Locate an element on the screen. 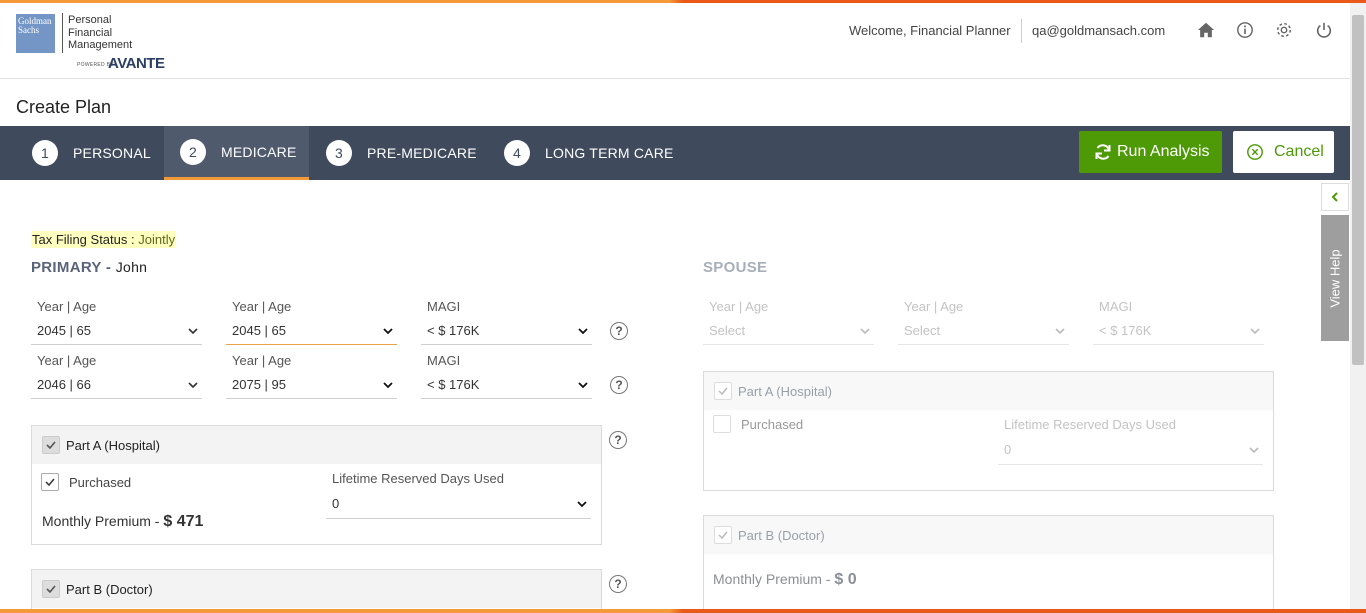  primary-row1-magi-select: MAGI < $ 176K is located at coordinates (506, 322).